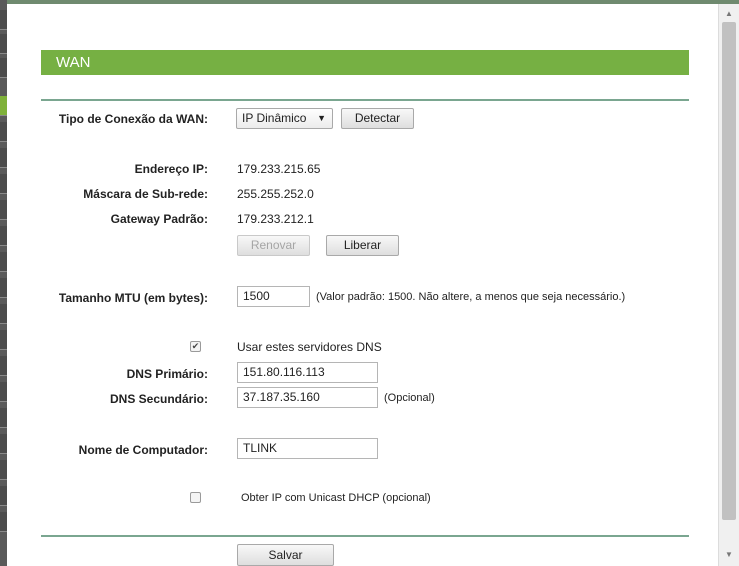  I want to click on subnet-mask-value: 255.255.252.0, so click(275, 194).